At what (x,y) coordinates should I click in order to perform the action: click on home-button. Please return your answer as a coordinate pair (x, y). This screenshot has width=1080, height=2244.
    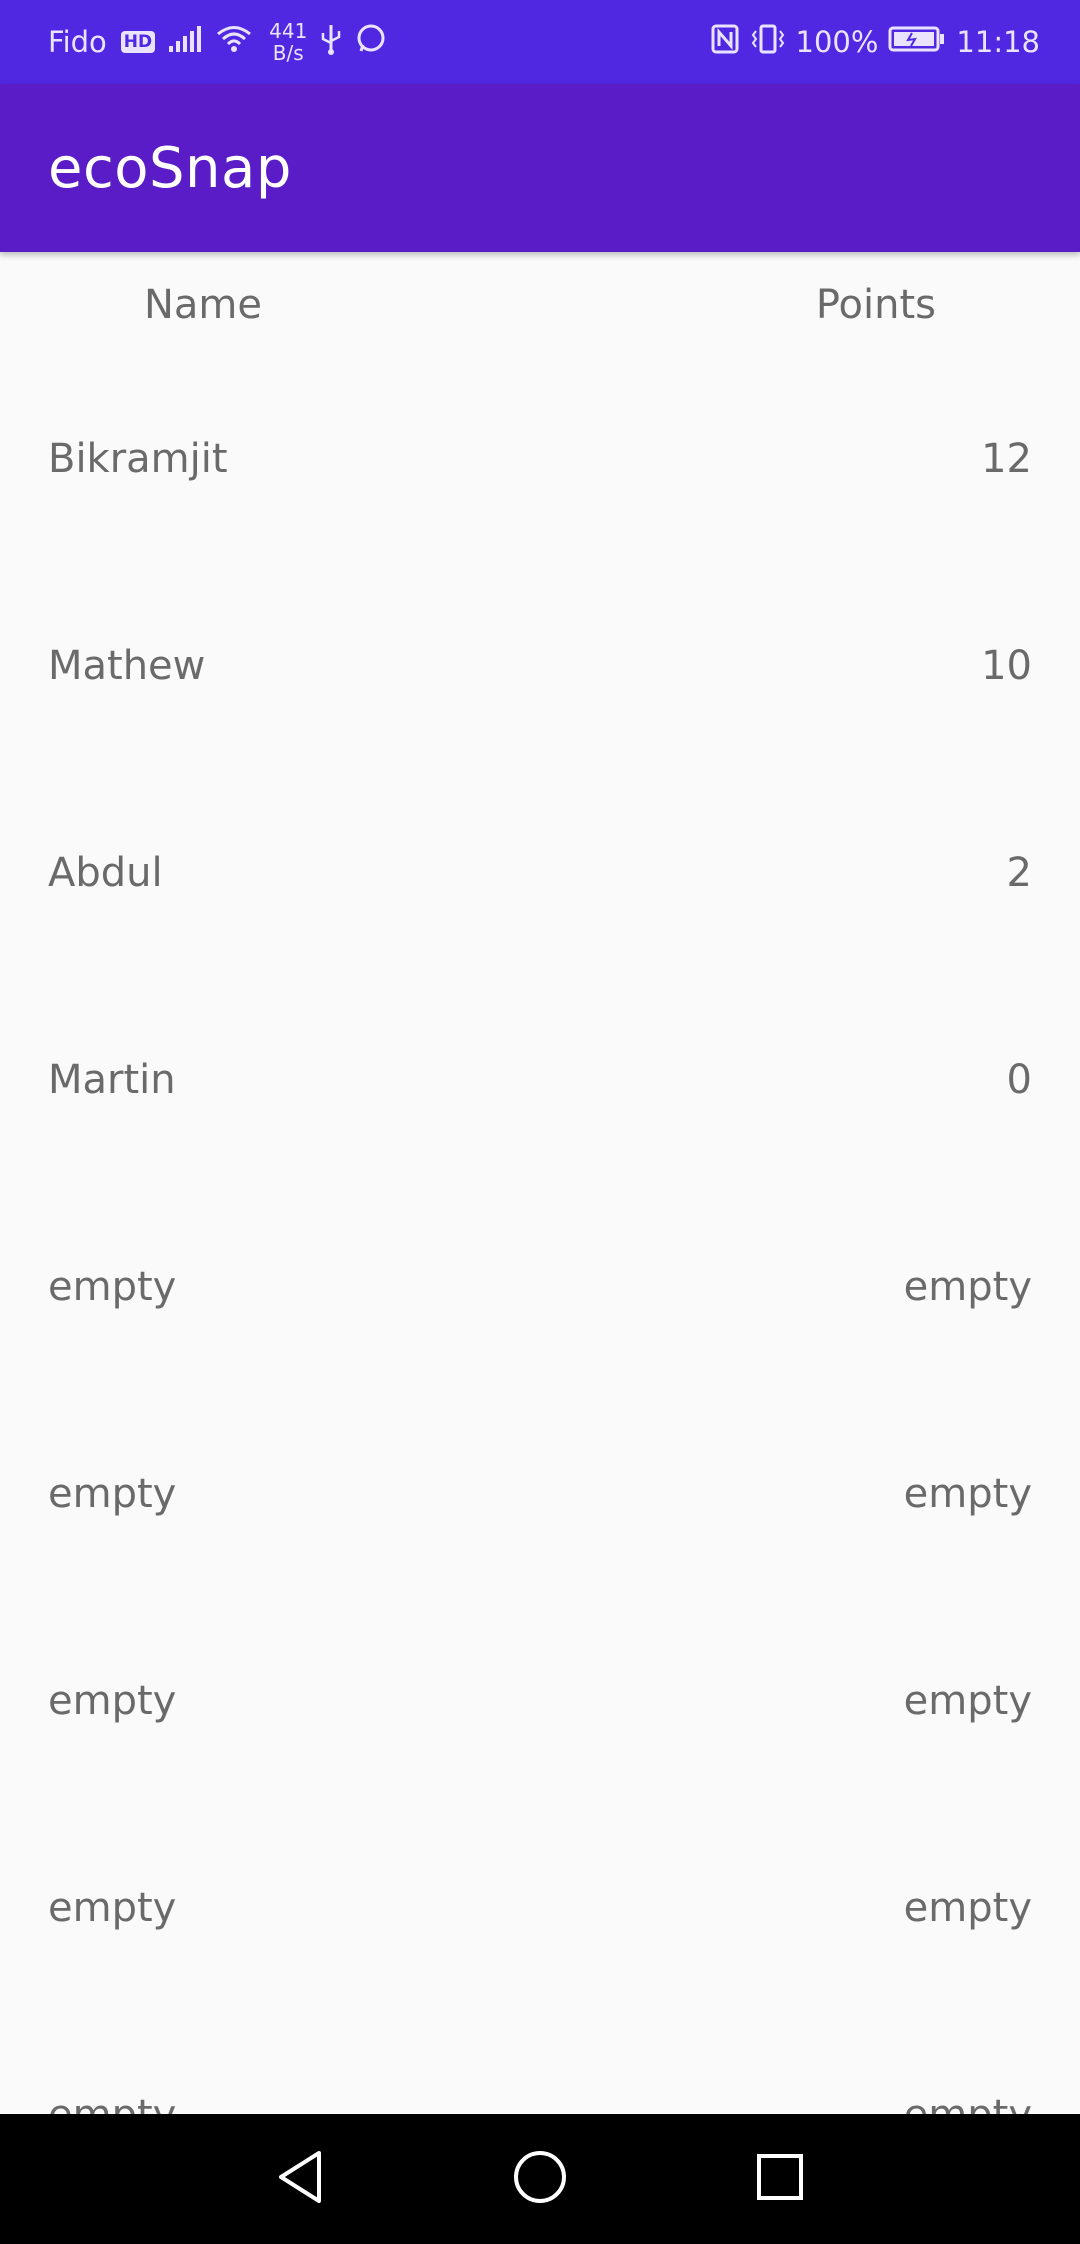
    Looking at the image, I should click on (540, 2179).